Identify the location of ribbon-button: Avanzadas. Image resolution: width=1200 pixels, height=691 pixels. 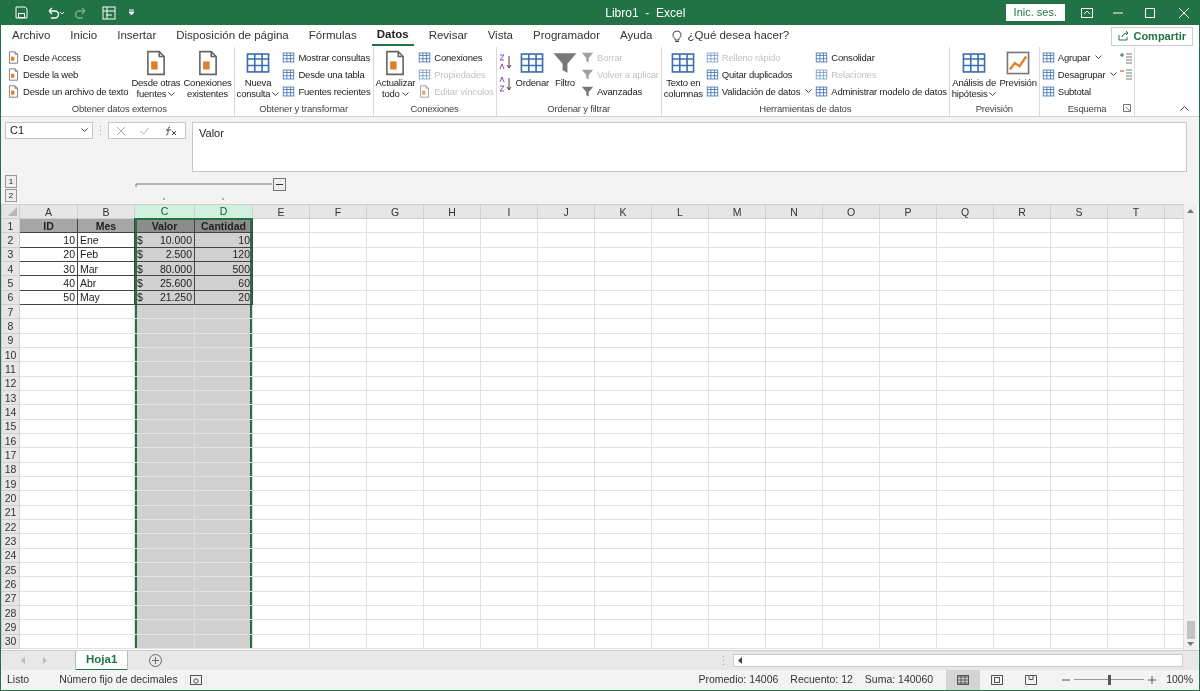
(620, 91).